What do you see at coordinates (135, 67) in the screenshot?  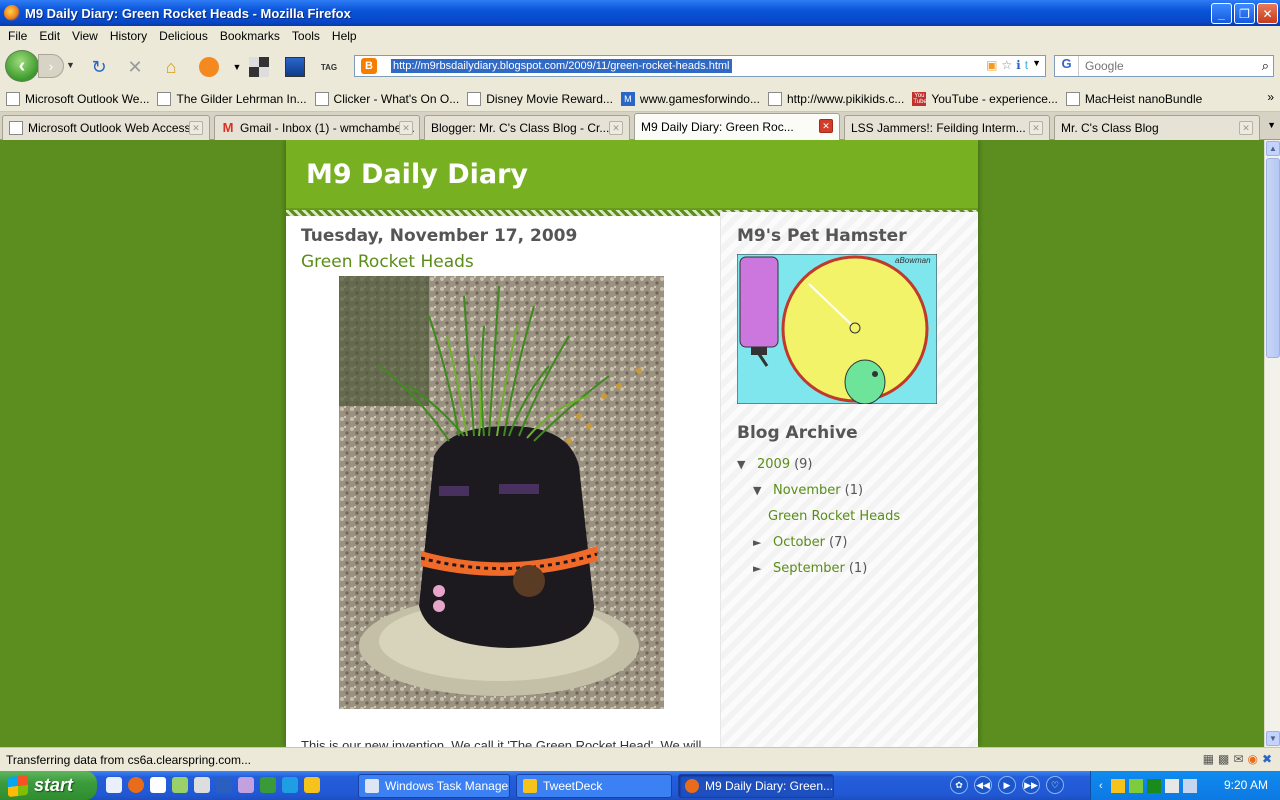 I see `stop-icon: ✕` at bounding box center [135, 67].